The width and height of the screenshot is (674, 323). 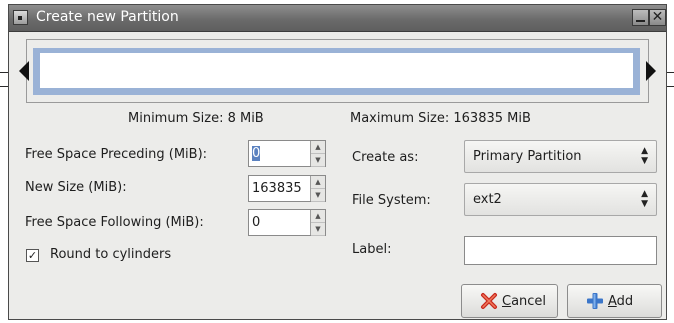 What do you see at coordinates (507, 301) in the screenshot?
I see `cancel-mnemonic: C` at bounding box center [507, 301].